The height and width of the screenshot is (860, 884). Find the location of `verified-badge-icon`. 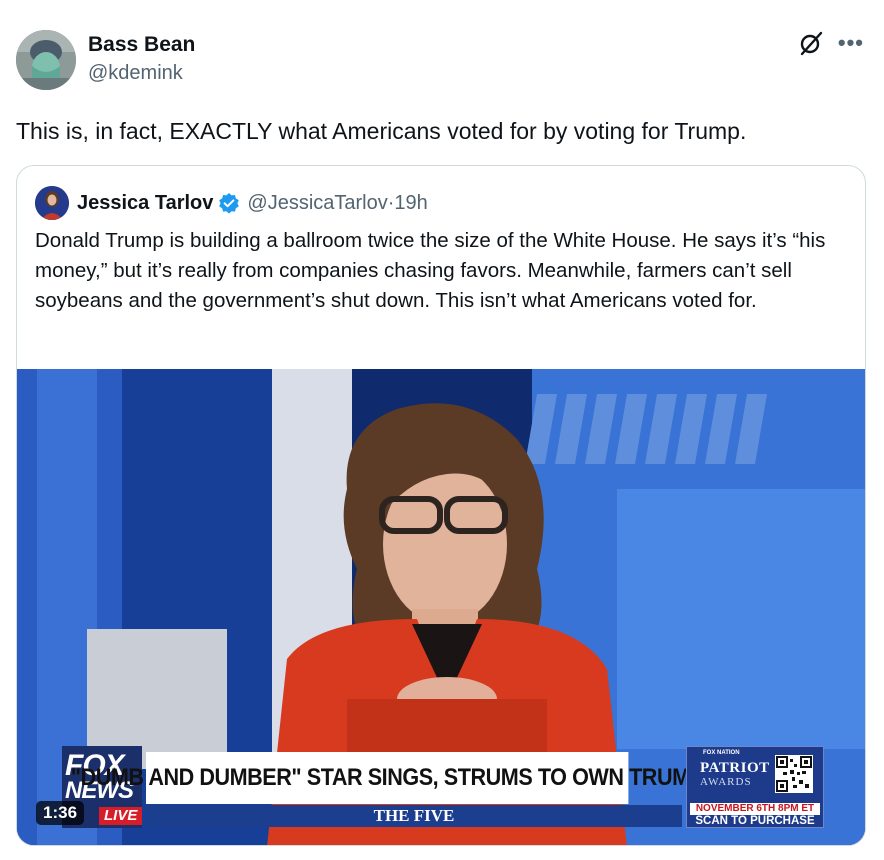

verified-badge-icon is located at coordinates (229, 203).